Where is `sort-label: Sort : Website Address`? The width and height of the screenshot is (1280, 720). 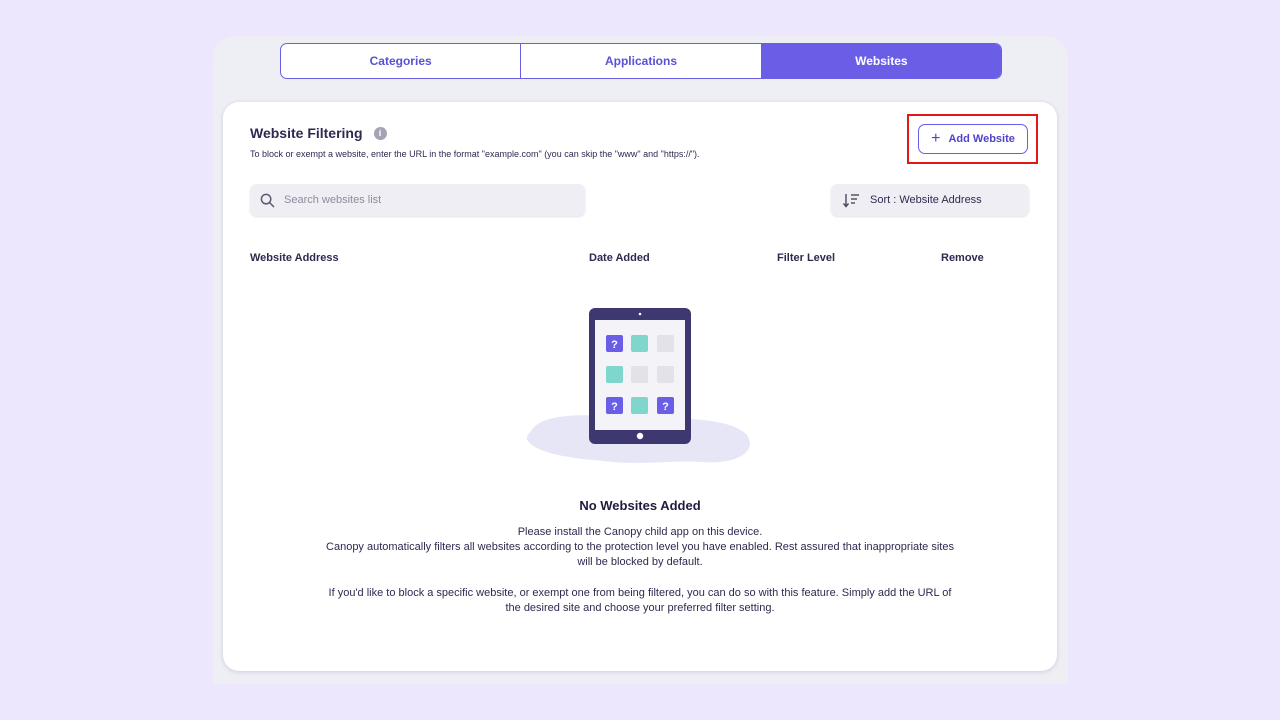
sort-label: Sort : Website Address is located at coordinates (926, 200).